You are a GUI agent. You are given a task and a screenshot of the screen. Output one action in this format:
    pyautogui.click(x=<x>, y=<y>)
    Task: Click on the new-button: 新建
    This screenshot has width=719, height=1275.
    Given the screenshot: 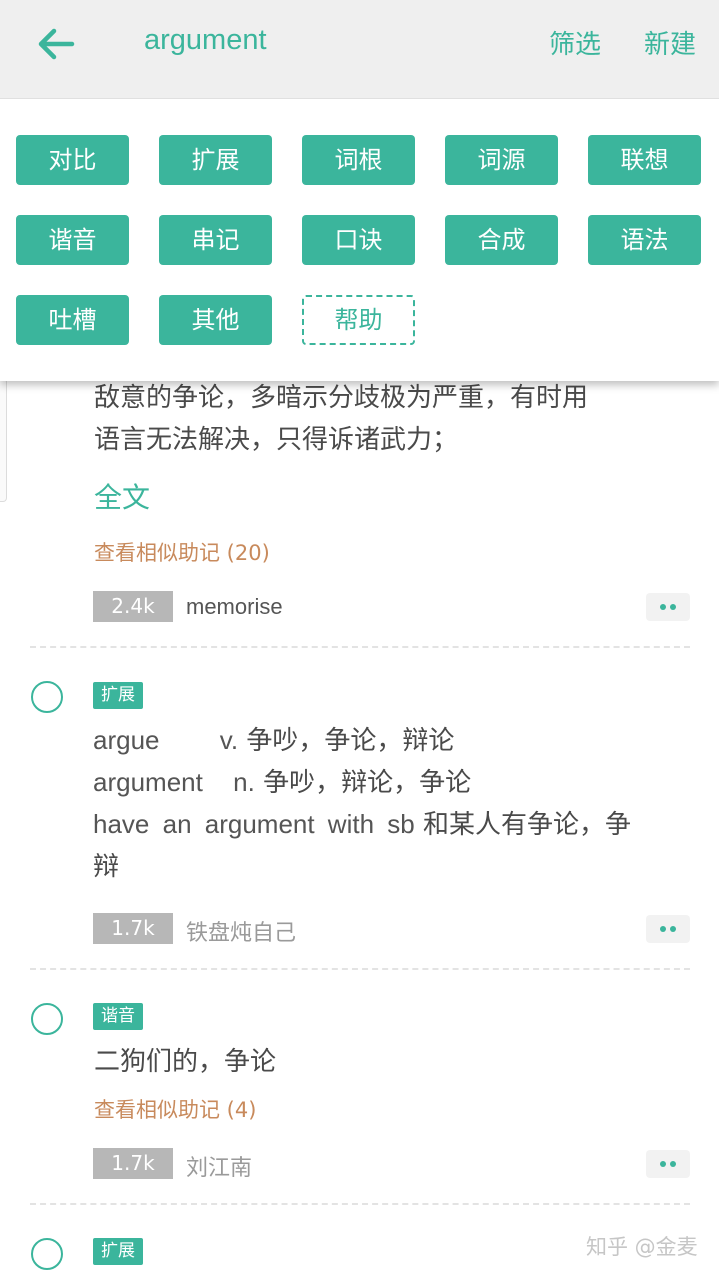 What is the action you would take?
    pyautogui.click(x=670, y=42)
    